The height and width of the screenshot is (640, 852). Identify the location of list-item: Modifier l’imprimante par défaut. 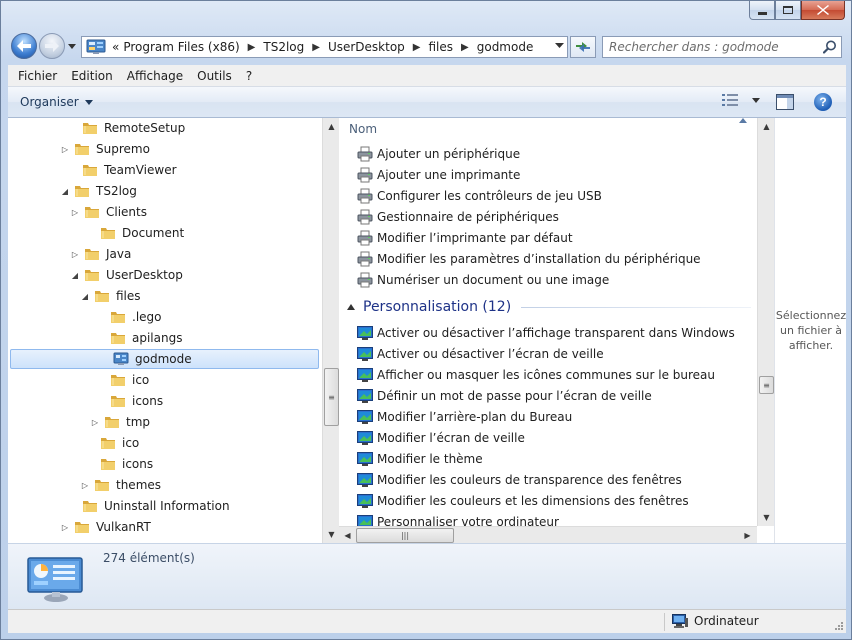
(465, 238).